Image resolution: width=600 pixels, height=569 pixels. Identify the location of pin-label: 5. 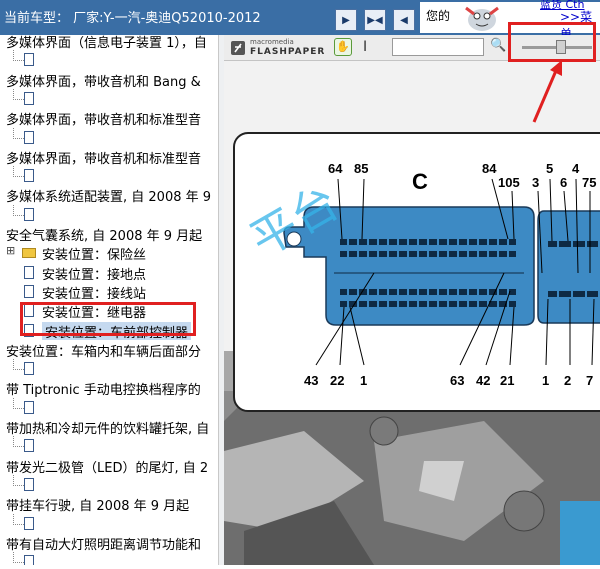
(549, 168).